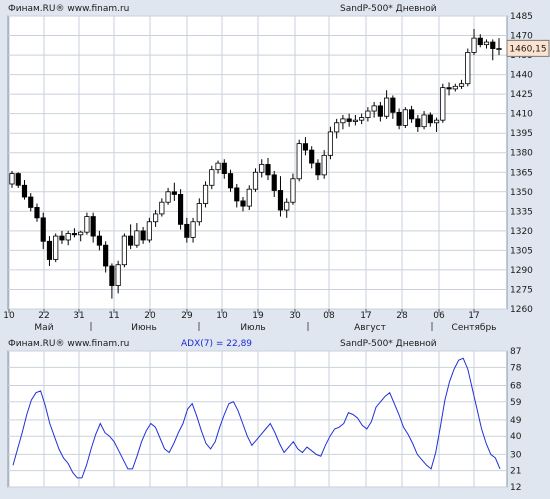  Describe the element at coordinates (516, 437) in the screenshot. I see `adx-y-tick-label: 40` at that location.